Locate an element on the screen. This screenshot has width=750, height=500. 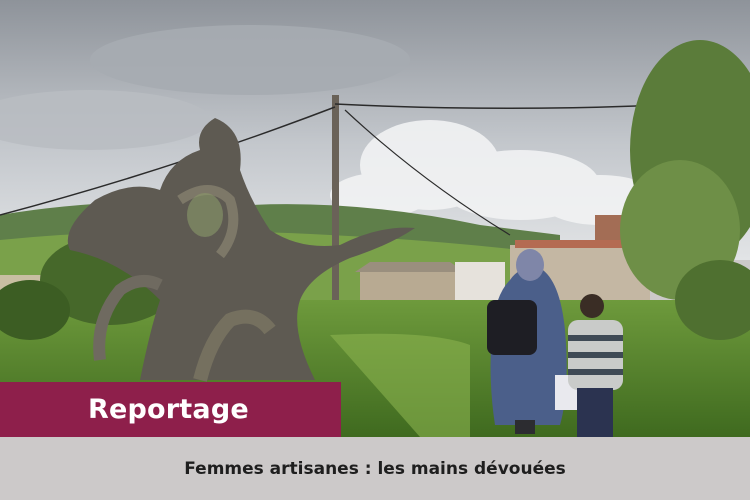
article-caption: Femmes artisanes : les mains dévouées is located at coordinates (375, 468).